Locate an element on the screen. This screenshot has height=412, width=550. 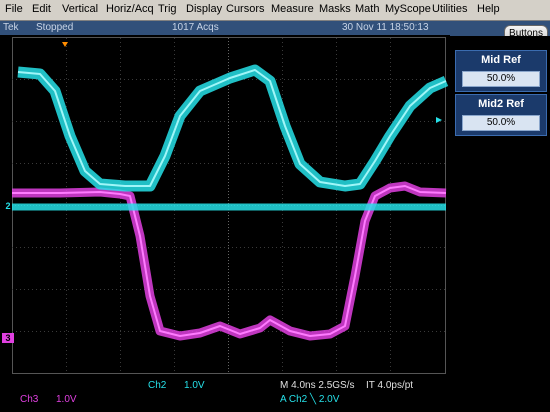
interpolation-readout: IT 4.0ps/pt is located at coordinates (390, 385).